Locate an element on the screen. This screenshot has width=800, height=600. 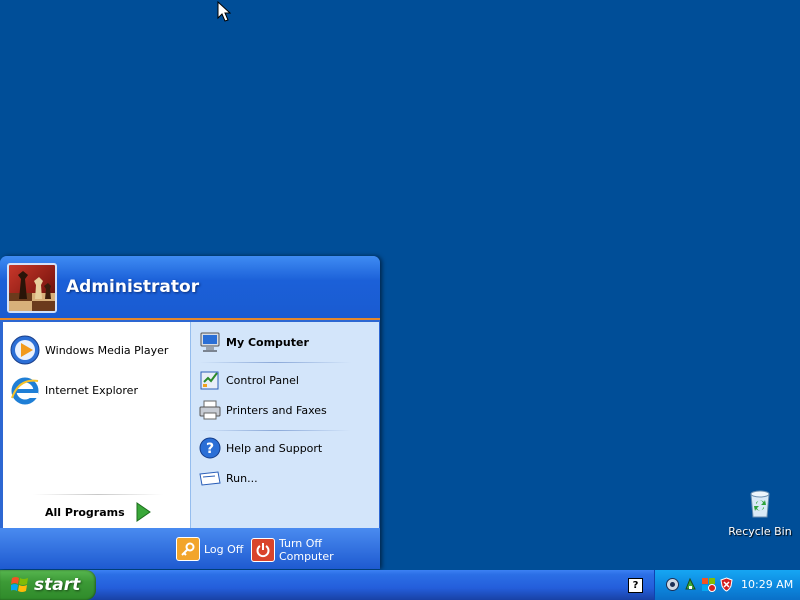
key-icon is located at coordinates (188, 549).